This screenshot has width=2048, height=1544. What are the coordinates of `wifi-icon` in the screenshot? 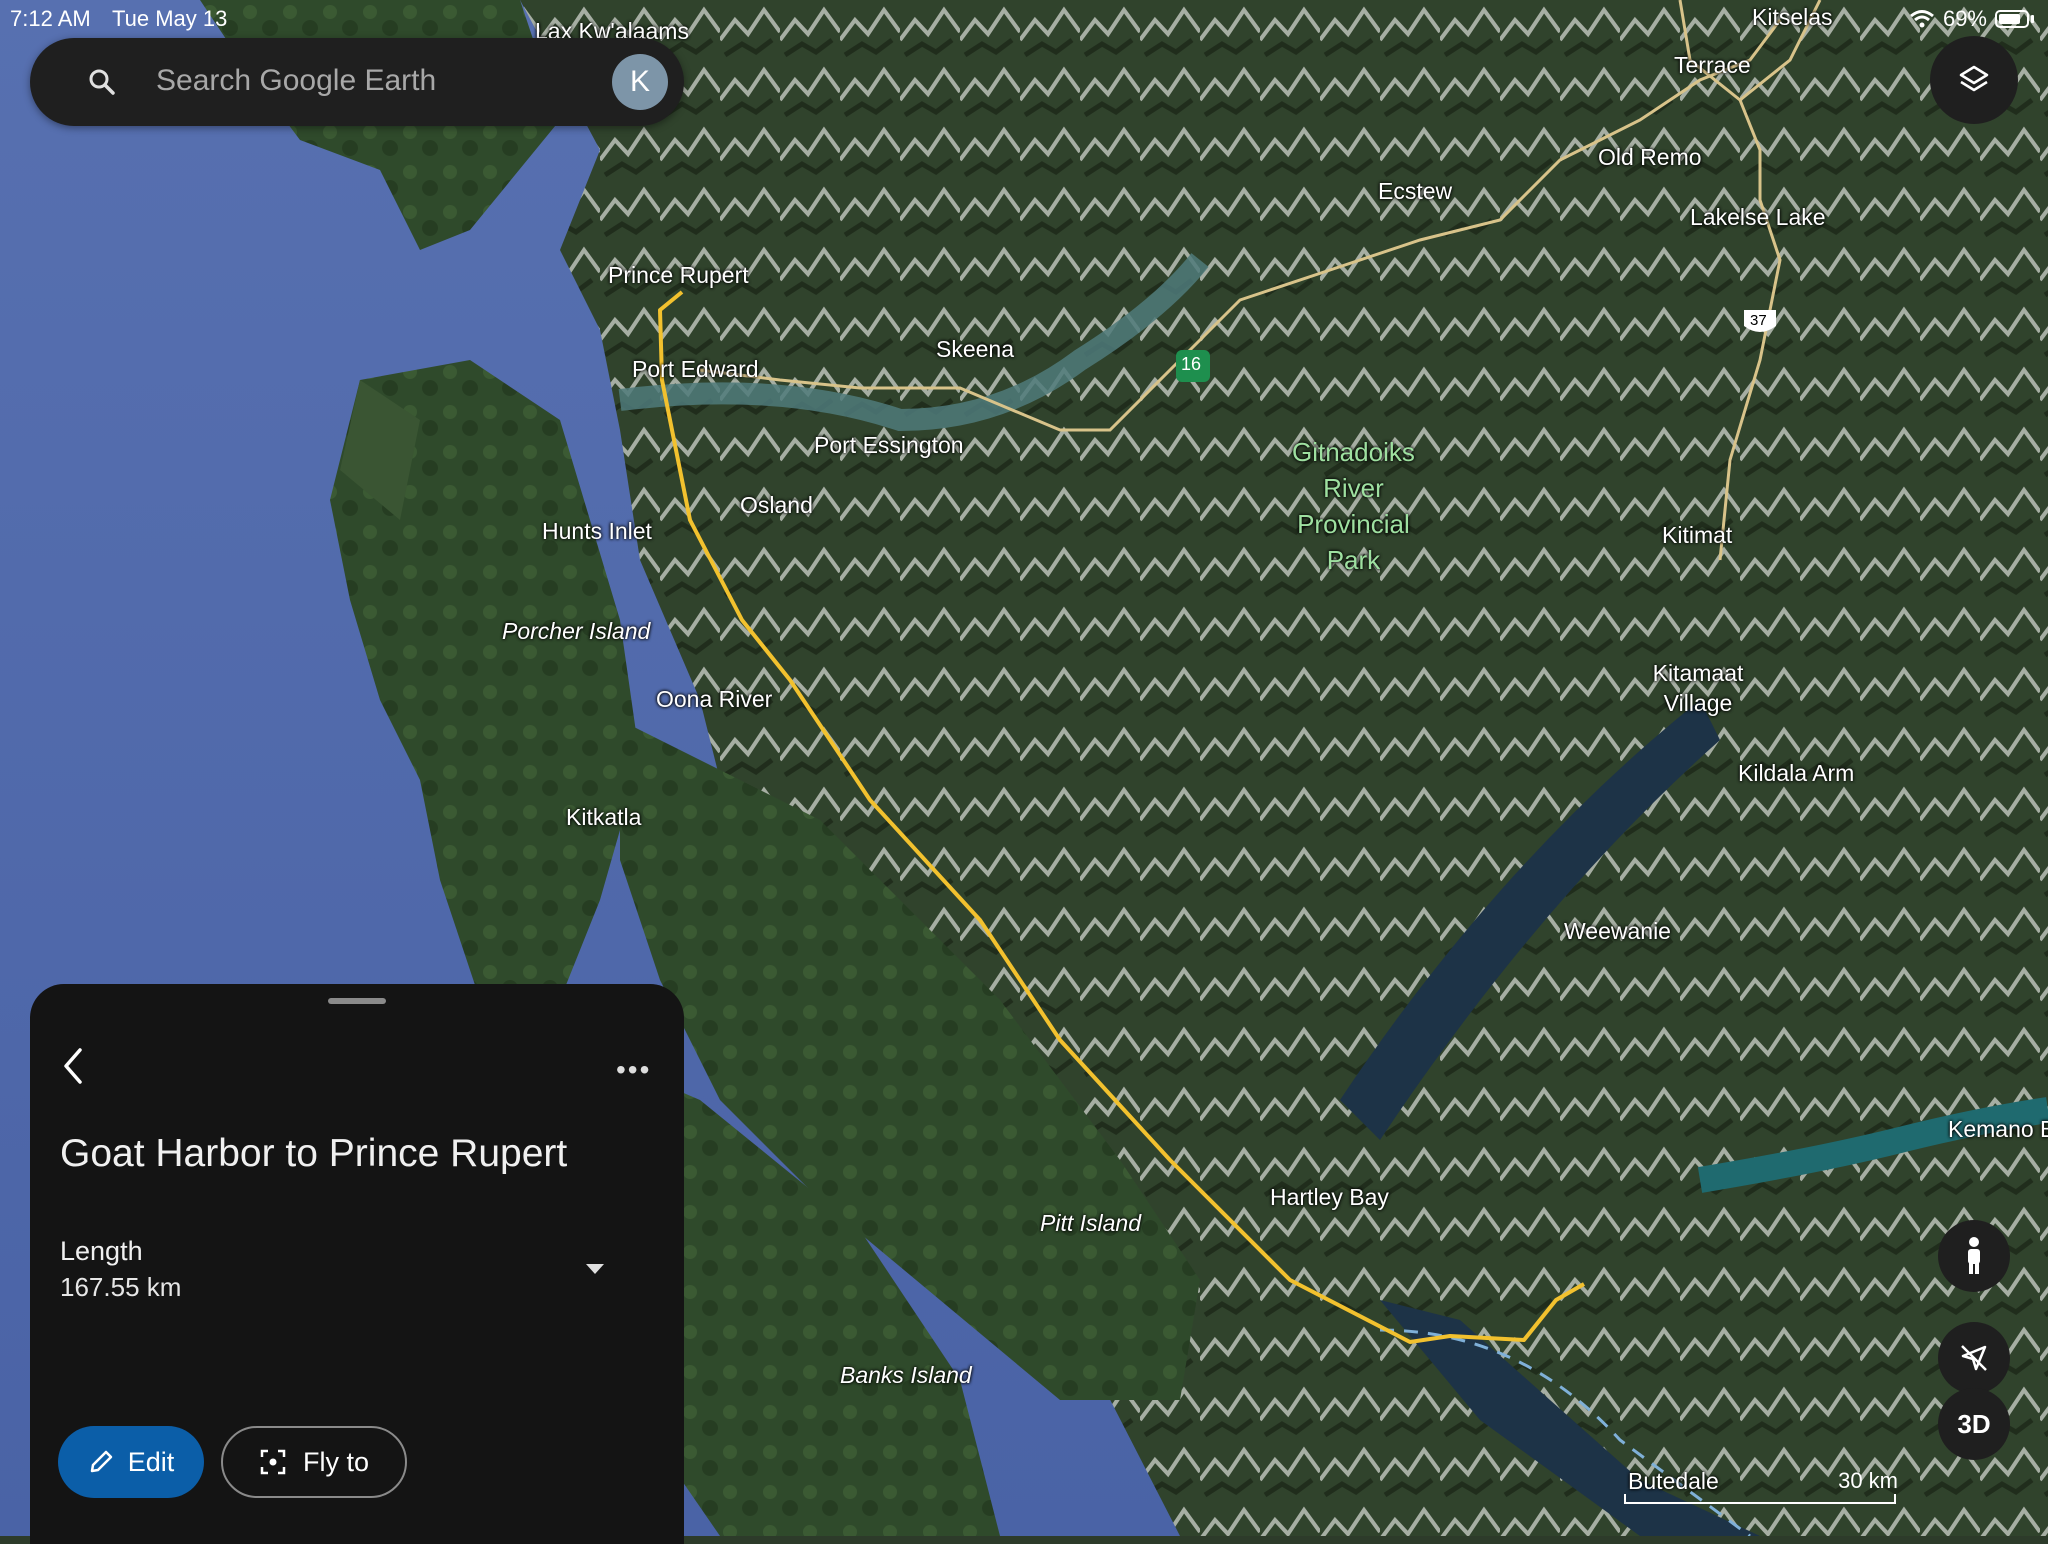 It's located at (1922, 19).